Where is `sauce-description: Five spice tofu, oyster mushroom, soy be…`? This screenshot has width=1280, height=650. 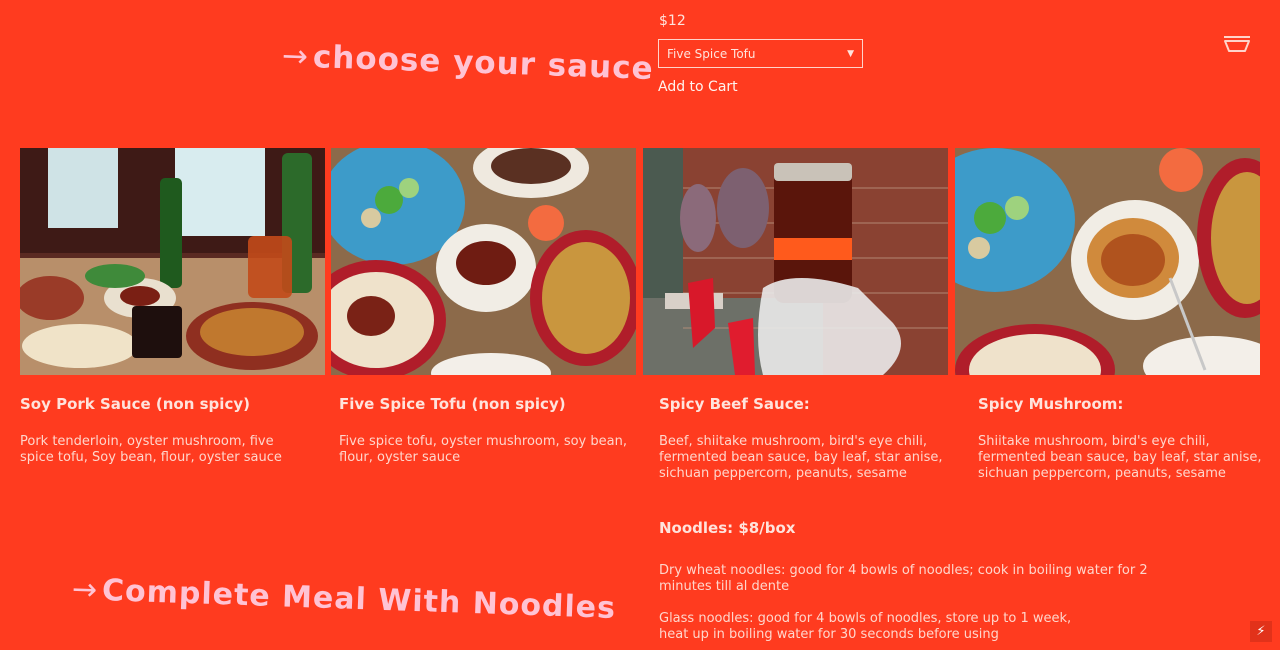
sauce-description: Five spice tofu, oyster mushroom, soy be… is located at coordinates (483, 449).